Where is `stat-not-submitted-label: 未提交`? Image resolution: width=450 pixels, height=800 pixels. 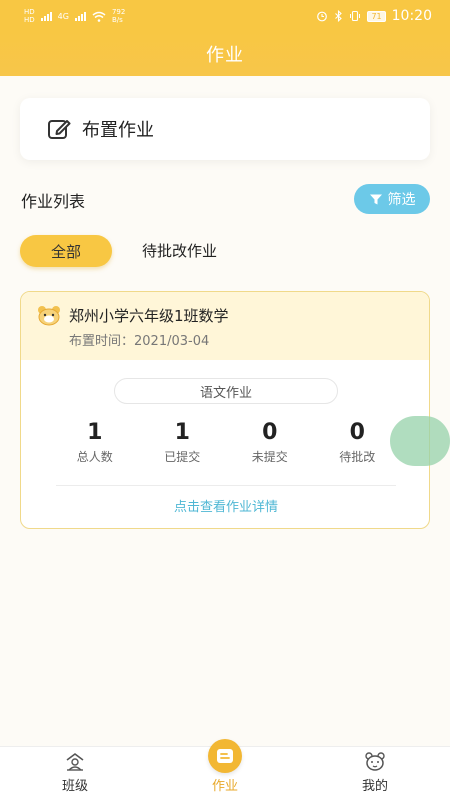
stat-not-submitted-label: 未提交 is located at coordinates (269, 457).